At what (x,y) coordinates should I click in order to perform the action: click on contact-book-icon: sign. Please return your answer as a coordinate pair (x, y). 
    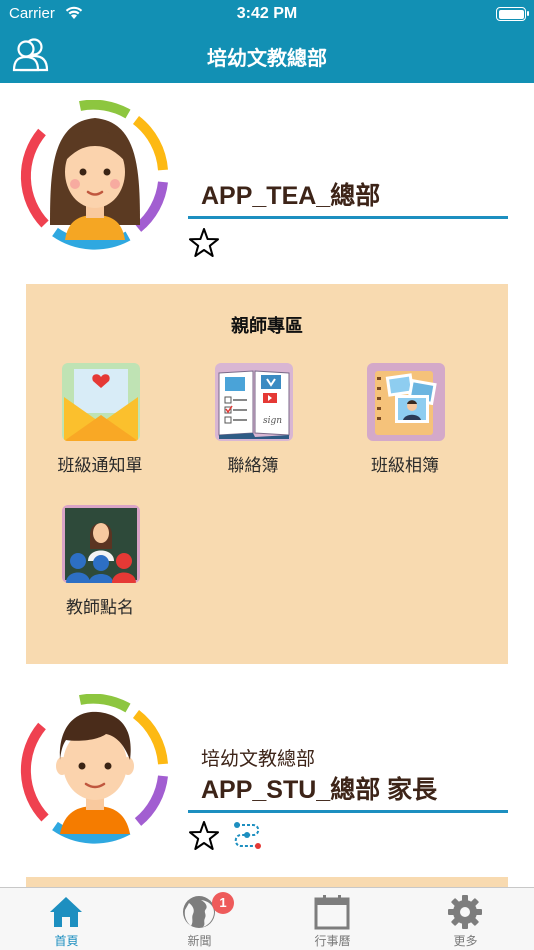
    Looking at the image, I should click on (254, 402).